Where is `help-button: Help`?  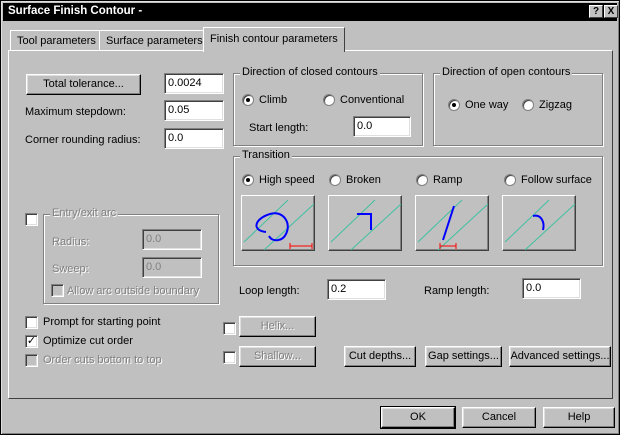
help-button: Help is located at coordinates (579, 417).